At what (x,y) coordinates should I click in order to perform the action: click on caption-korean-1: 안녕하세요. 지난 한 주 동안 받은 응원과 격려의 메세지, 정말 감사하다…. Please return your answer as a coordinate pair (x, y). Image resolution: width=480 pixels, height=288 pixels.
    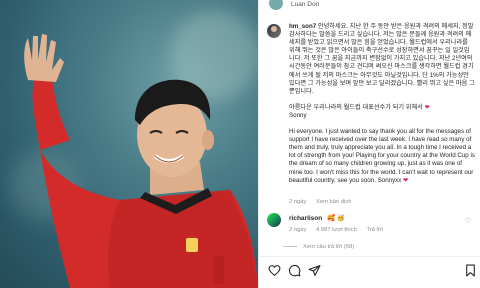
    Looking at the image, I should click on (382, 59).